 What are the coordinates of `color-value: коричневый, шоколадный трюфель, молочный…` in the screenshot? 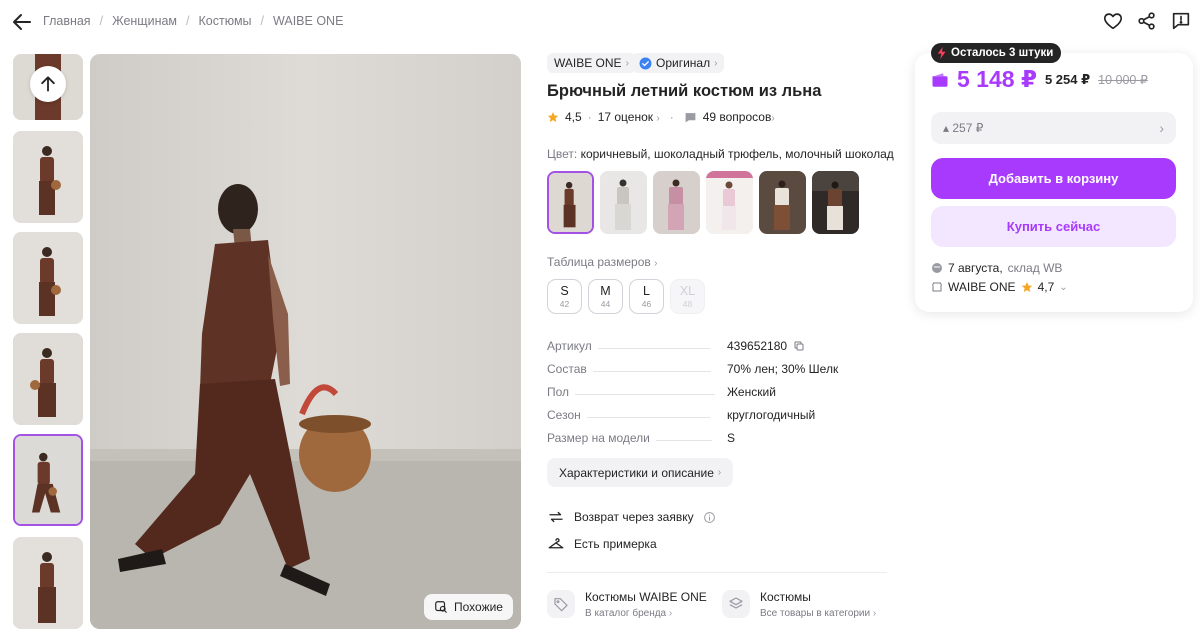 It's located at (737, 154).